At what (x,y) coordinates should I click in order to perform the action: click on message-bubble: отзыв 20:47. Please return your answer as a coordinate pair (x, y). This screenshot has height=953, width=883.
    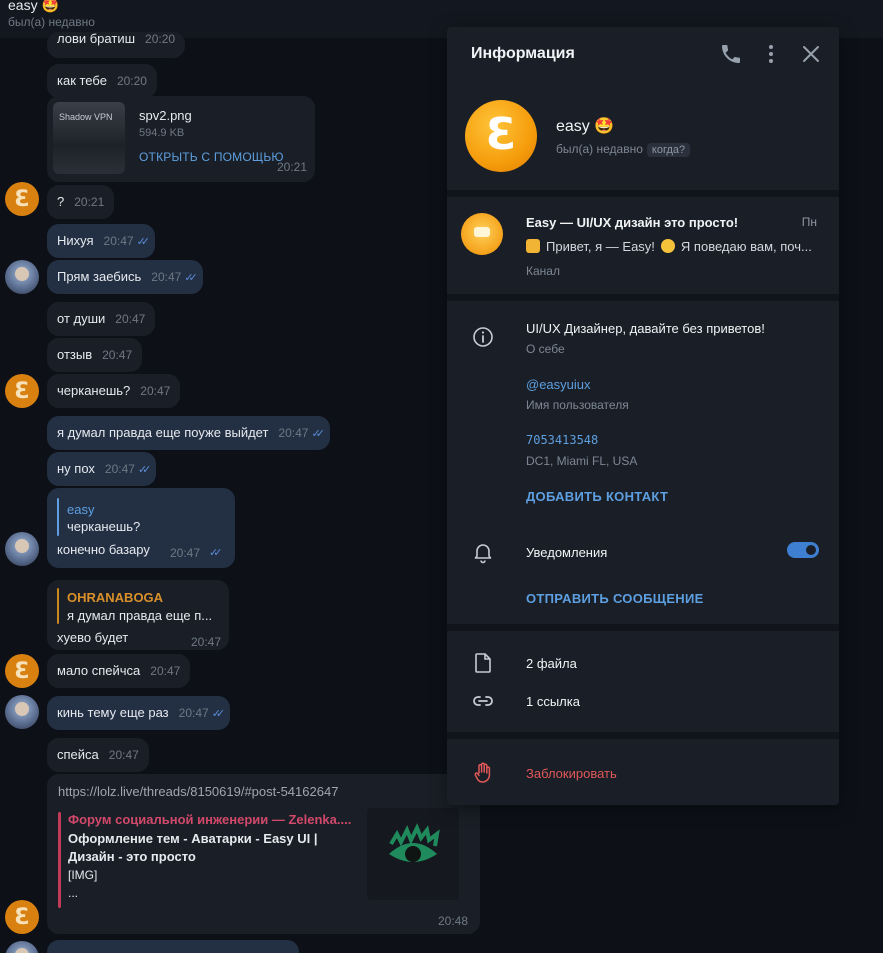
    Looking at the image, I should click on (95, 355).